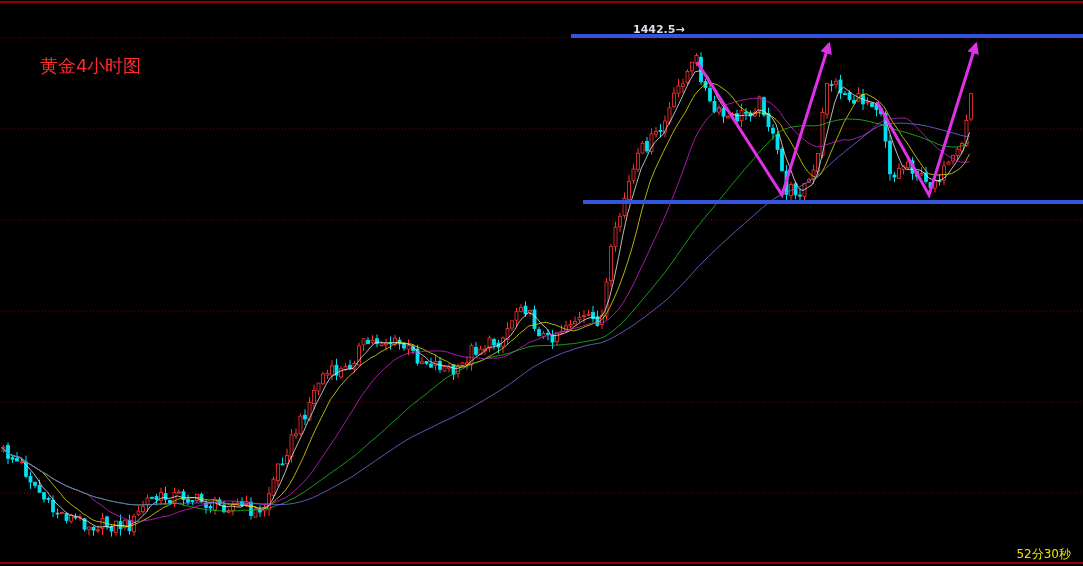 The height and width of the screenshot is (566, 1083). Describe the element at coordinates (1043, 554) in the screenshot. I see `countdown-timer: 52分30秒` at that location.